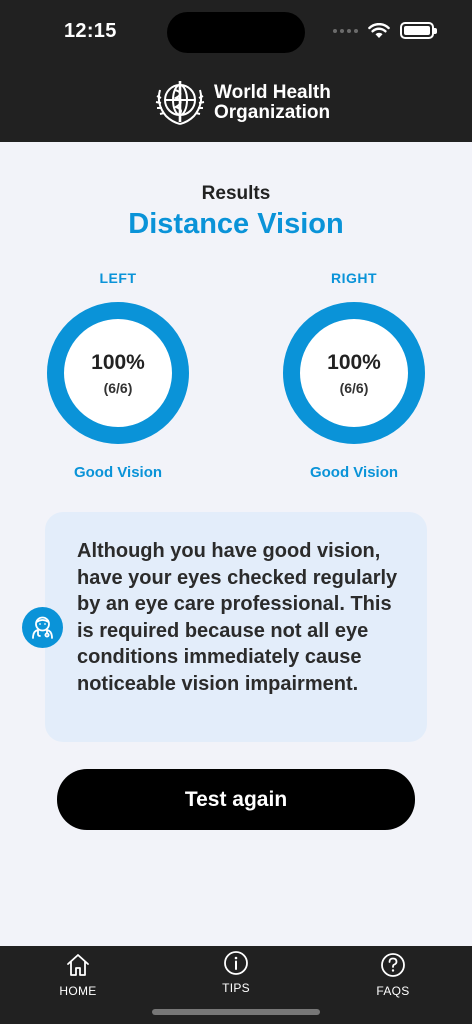  Describe the element at coordinates (236, 193) in the screenshot. I see `results-label: Results` at that location.